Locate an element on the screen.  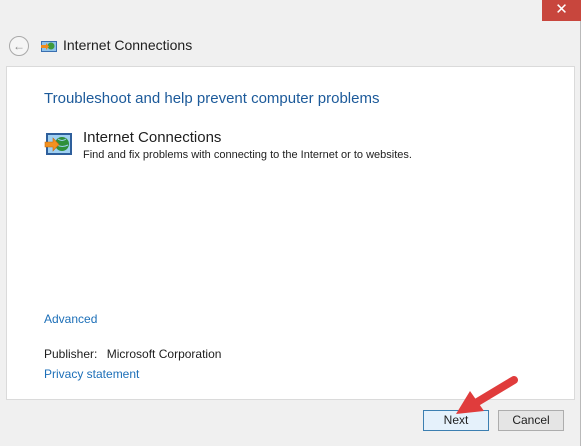
annotation-arrow-icon is located at coordinates (487, 395).